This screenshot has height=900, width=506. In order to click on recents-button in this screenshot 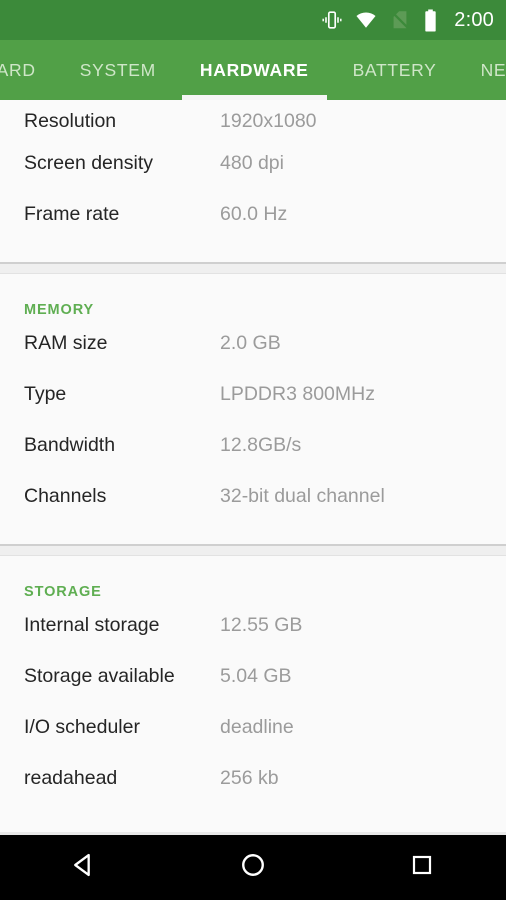, I will do `click(422, 867)`.